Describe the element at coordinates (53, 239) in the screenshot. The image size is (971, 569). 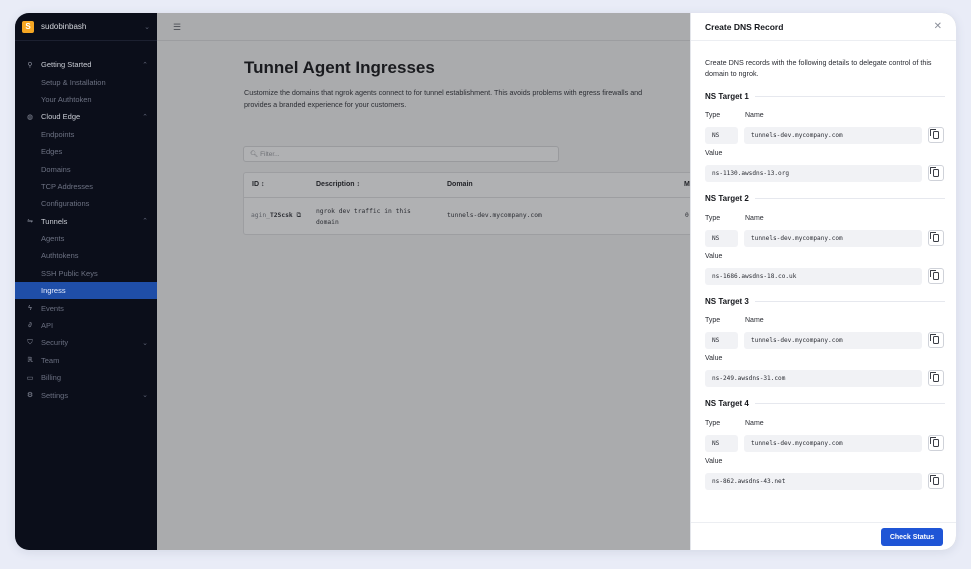
I see `sidebar-item-label: Agents` at that location.